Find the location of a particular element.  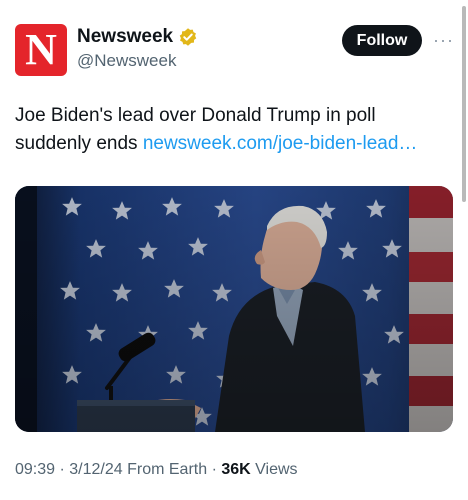

views-label: Views is located at coordinates (276, 469).